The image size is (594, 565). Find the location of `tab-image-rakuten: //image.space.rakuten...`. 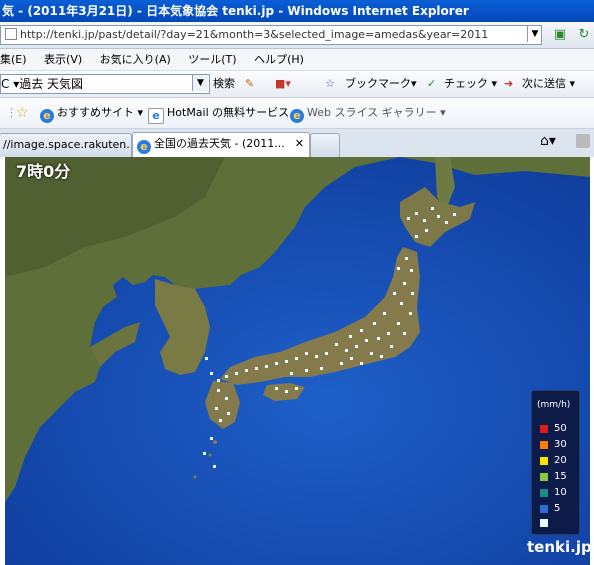

tab-image-rakuten: //image.space.rakuten... is located at coordinates (66, 145).